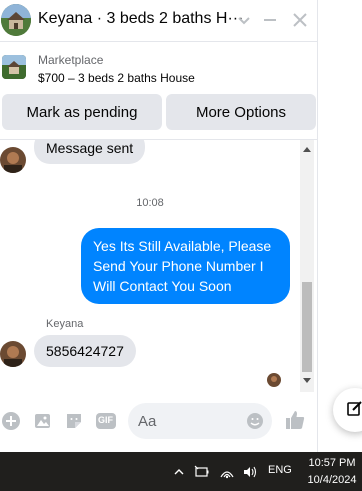  What do you see at coordinates (162, 286) in the screenshot?
I see `message-line: Will Contact You Soon` at bounding box center [162, 286].